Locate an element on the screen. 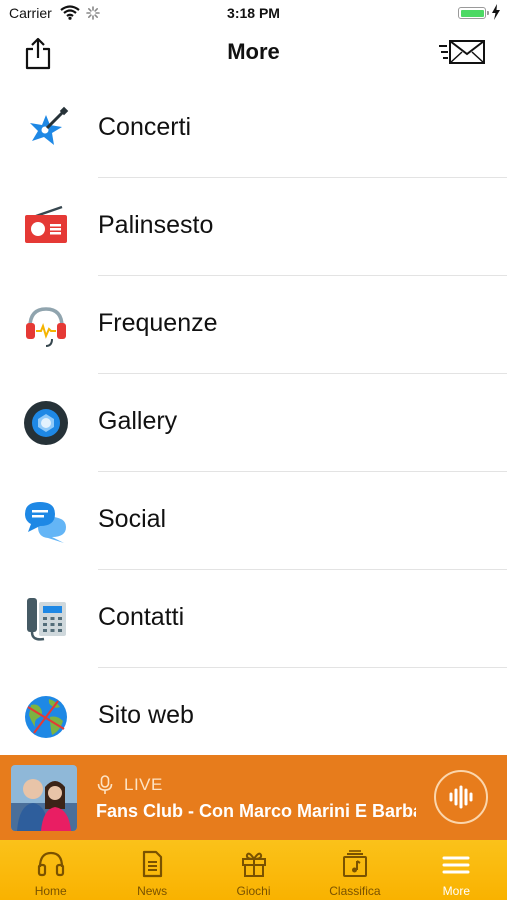 Image resolution: width=507 pixels, height=900 pixels. navigation-bar: More is located at coordinates (253, 52).